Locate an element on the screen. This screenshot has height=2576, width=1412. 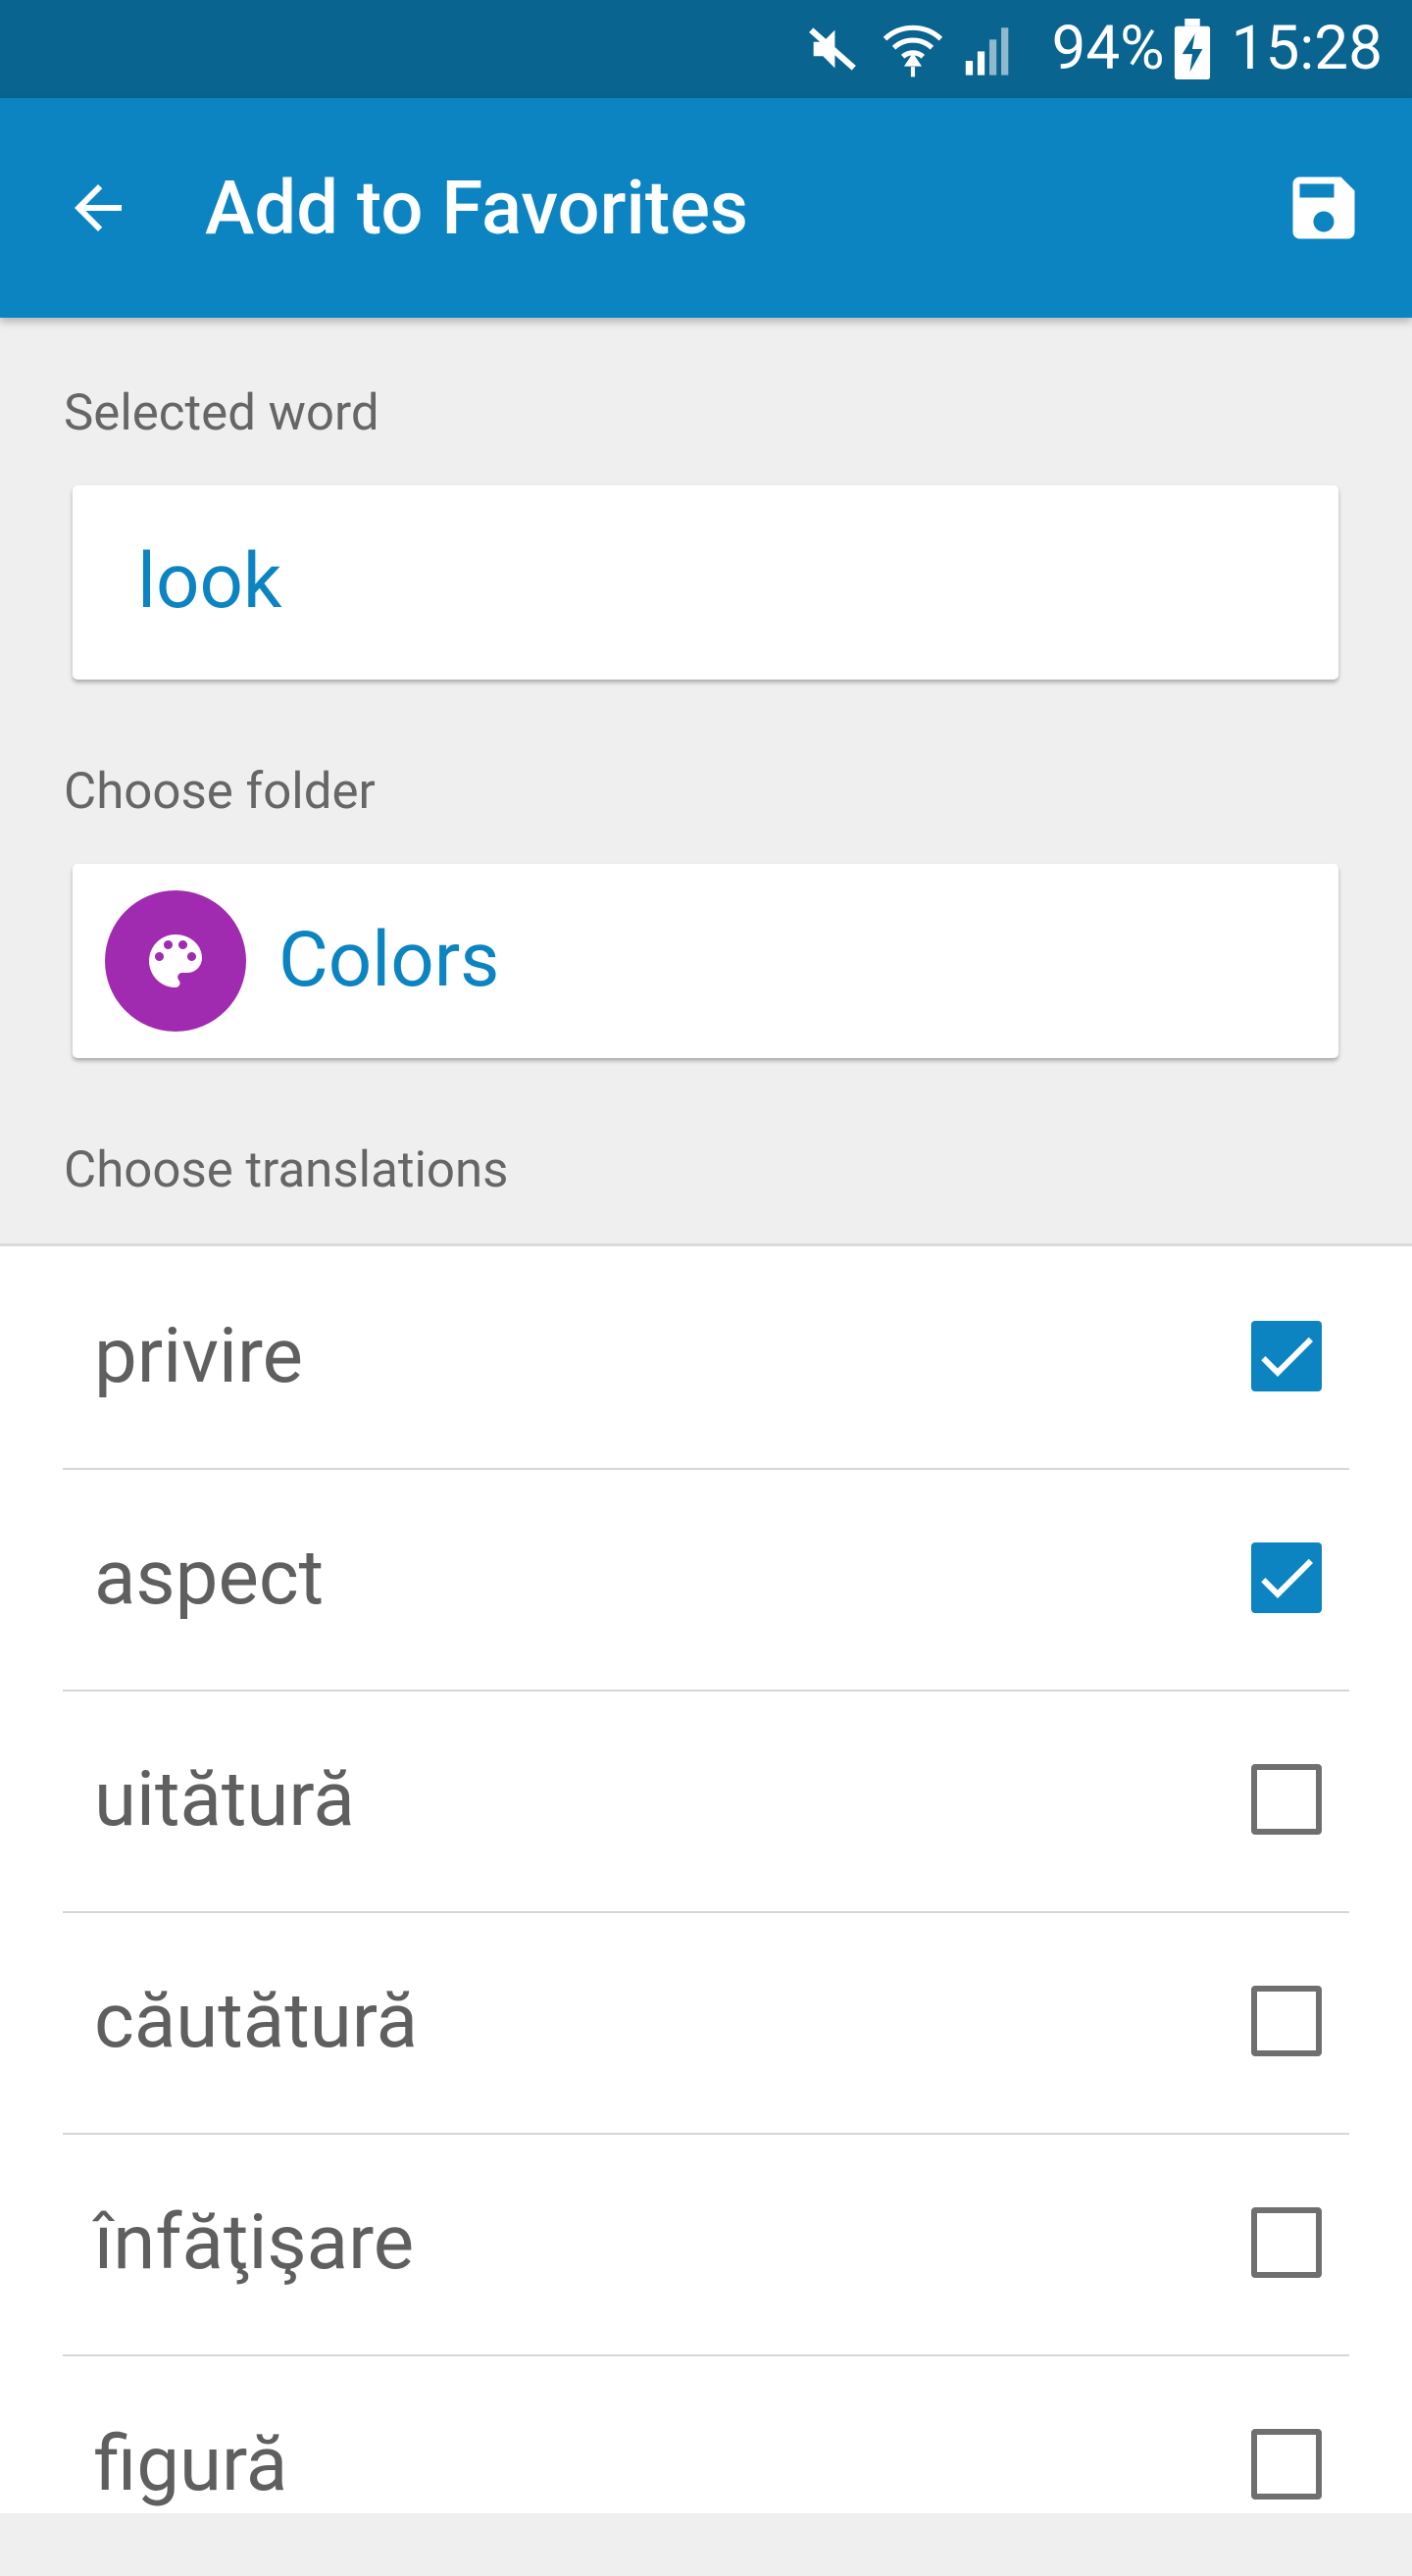
selected-word-field: look is located at coordinates (705, 582).